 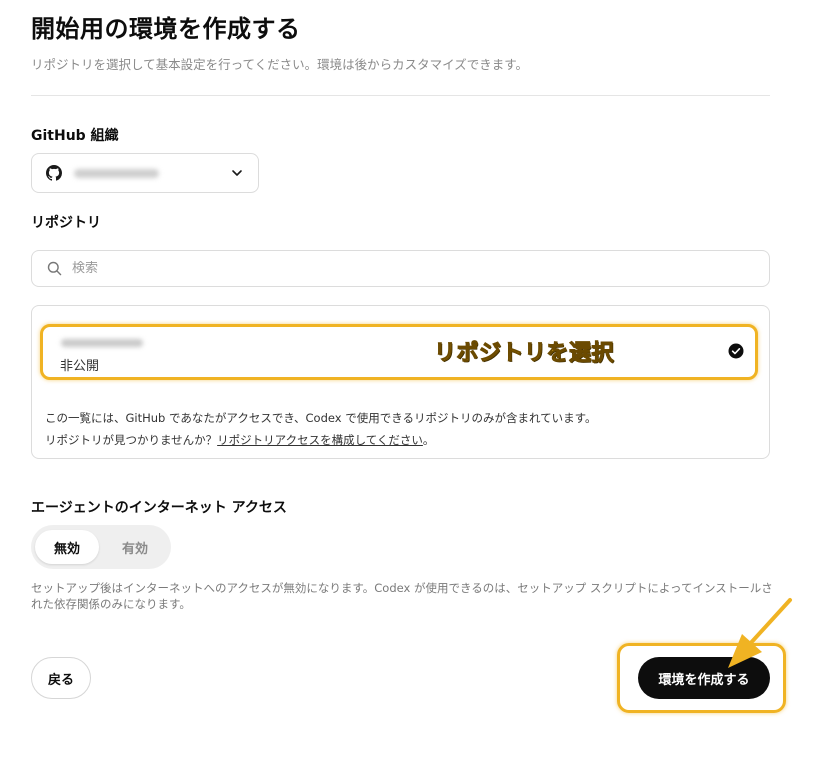 I want to click on repo-note-suffix: 。, so click(x=428, y=440).